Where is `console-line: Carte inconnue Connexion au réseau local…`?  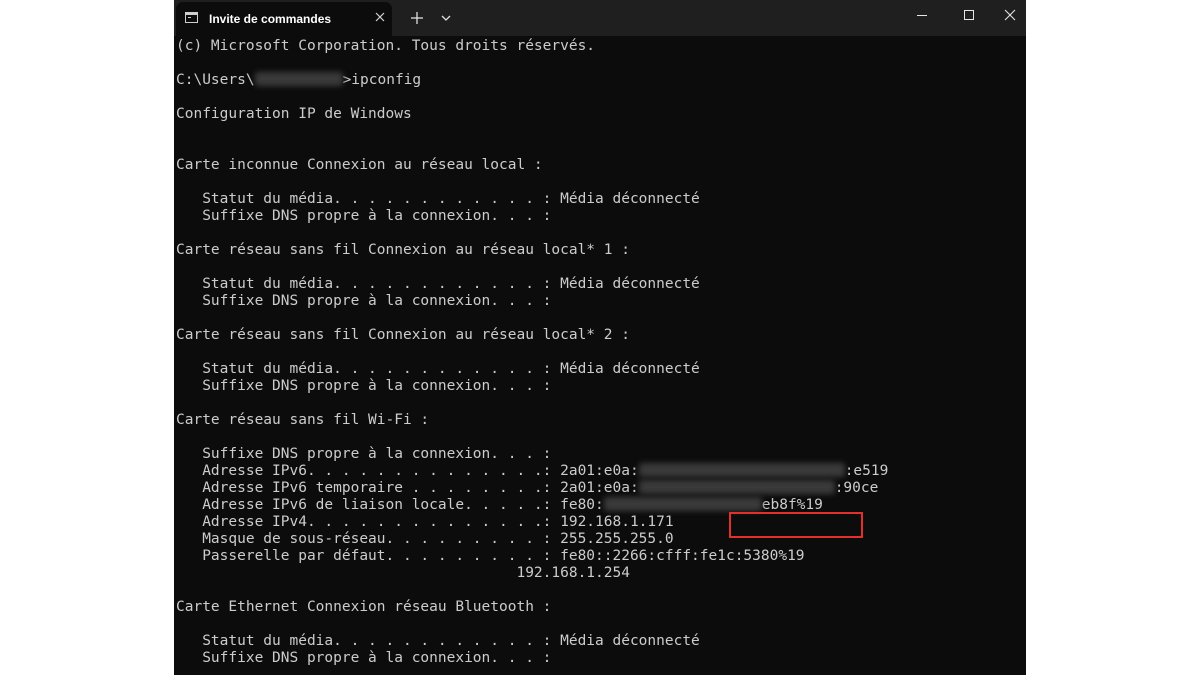
console-line: Carte inconnue Connexion au réseau local… is located at coordinates (359, 165).